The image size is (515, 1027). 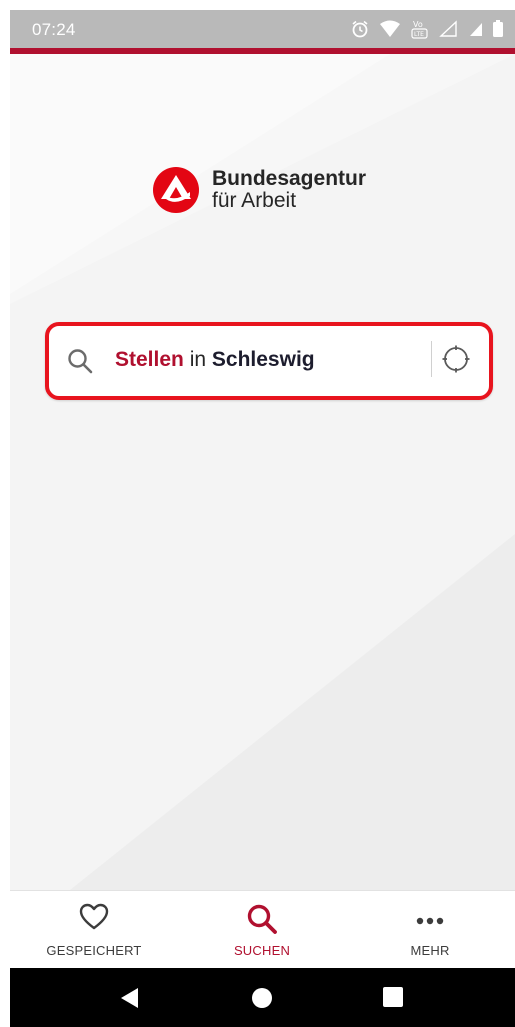 I want to click on search-query: Stellen in Schleswig, so click(x=215, y=360).